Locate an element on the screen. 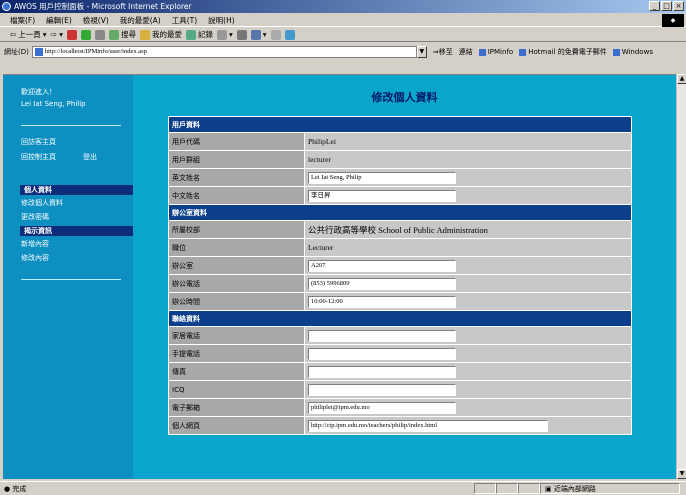  home-button is located at coordinates (100, 34).